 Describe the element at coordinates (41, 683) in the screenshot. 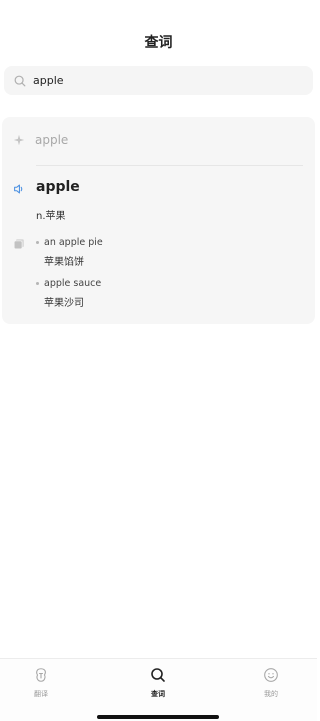

I see `tab-translate: 翻译` at that location.